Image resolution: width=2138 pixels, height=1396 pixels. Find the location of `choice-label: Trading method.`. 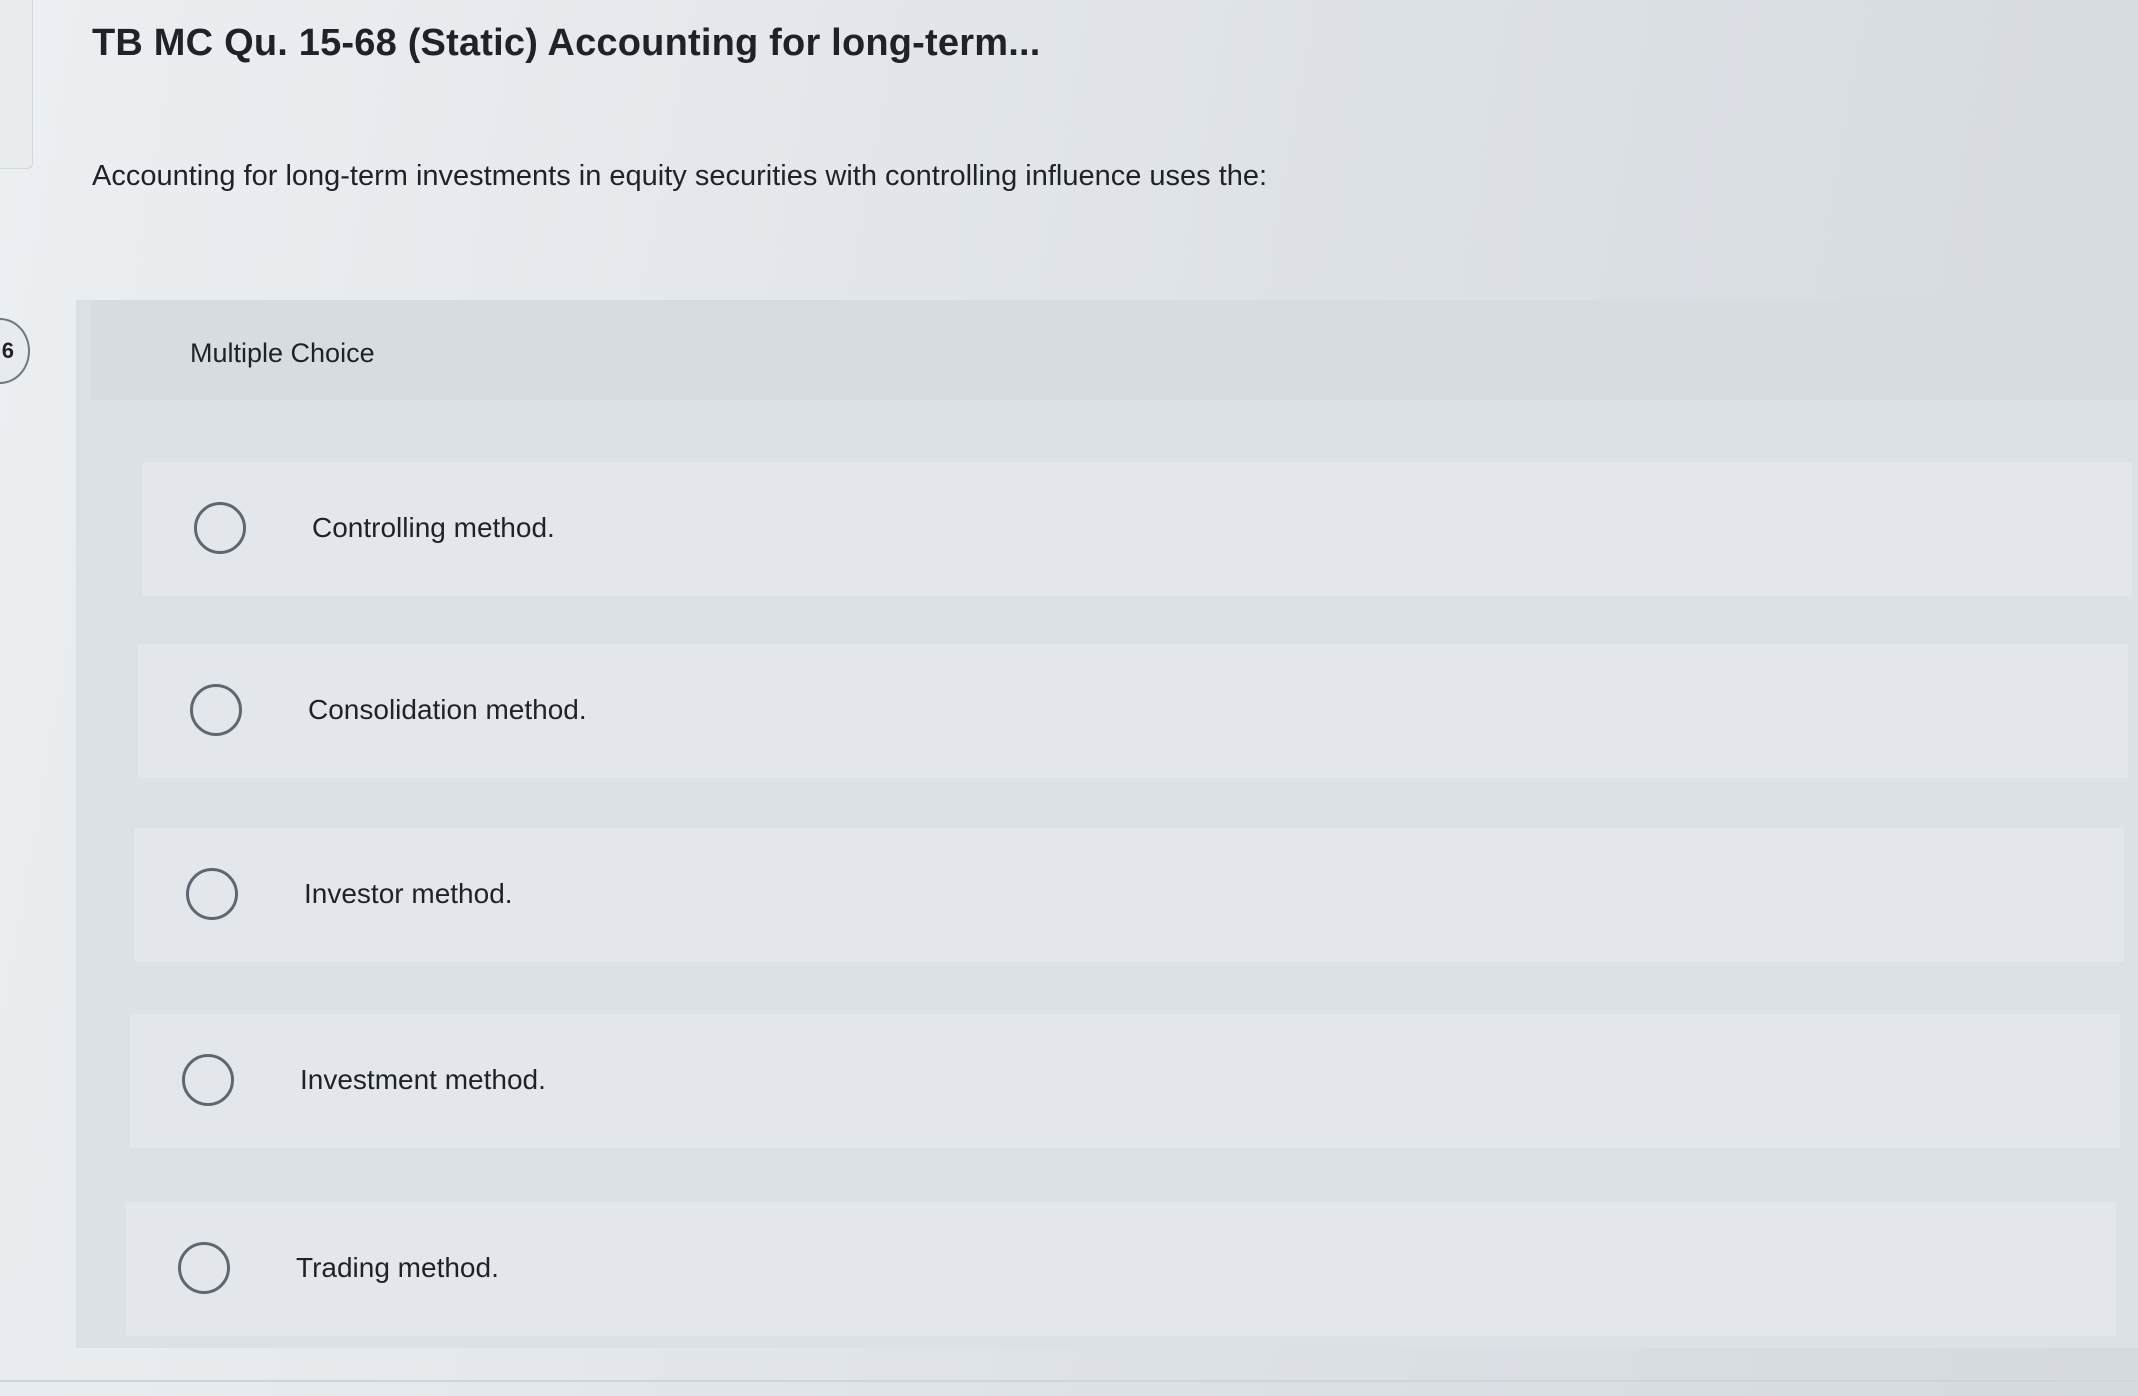

choice-label: Trading method. is located at coordinates (397, 1267).